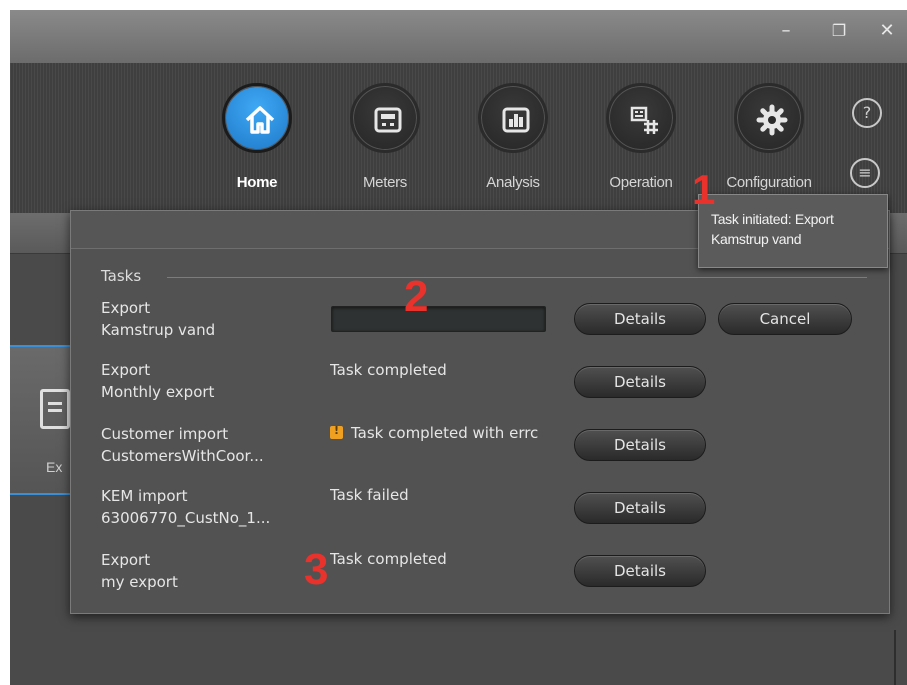 The height and width of the screenshot is (685, 907). I want to click on operation-icon, so click(641, 118).